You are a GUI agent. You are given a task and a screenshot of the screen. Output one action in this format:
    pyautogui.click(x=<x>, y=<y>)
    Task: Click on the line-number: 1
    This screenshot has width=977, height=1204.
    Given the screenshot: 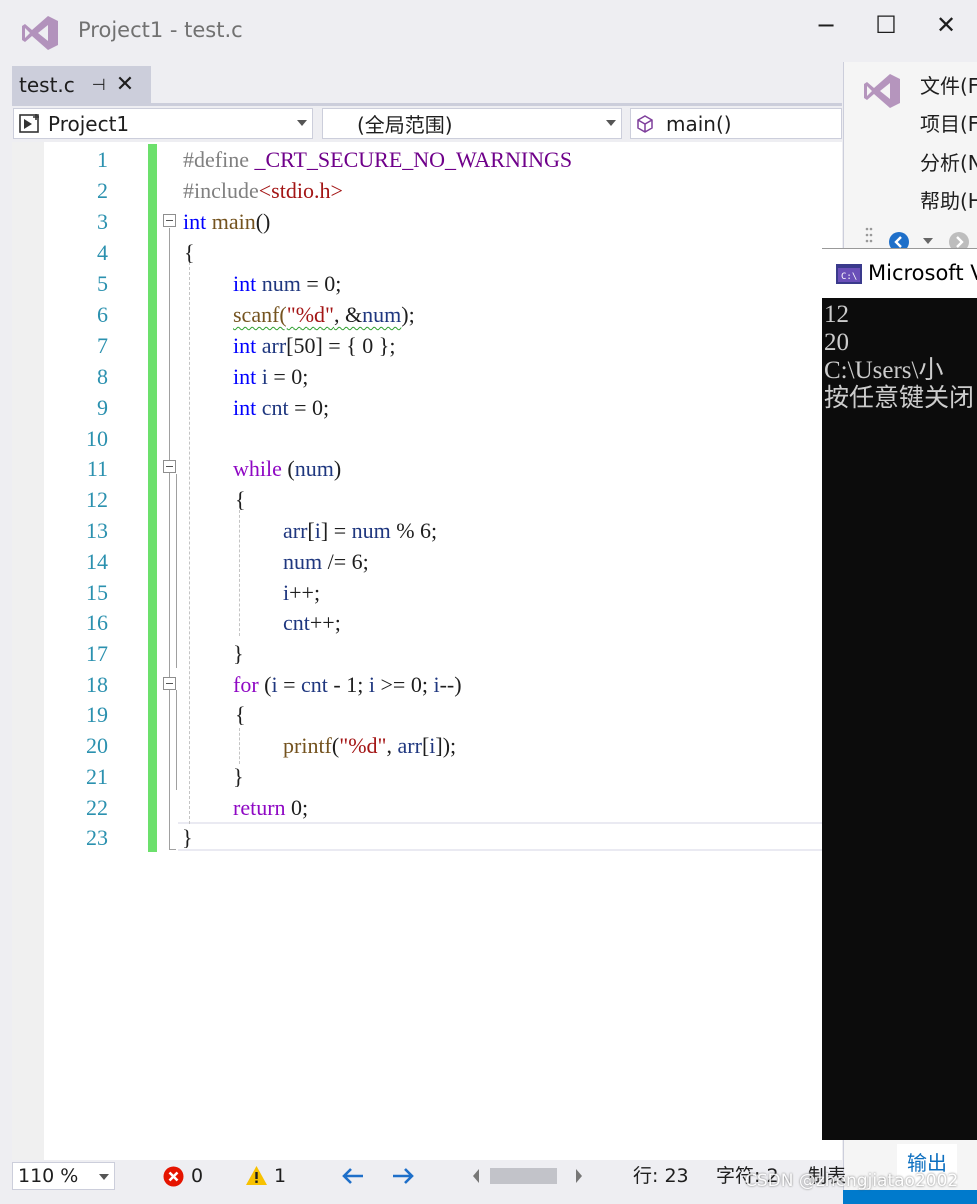 What is the action you would take?
    pyautogui.click(x=102, y=159)
    